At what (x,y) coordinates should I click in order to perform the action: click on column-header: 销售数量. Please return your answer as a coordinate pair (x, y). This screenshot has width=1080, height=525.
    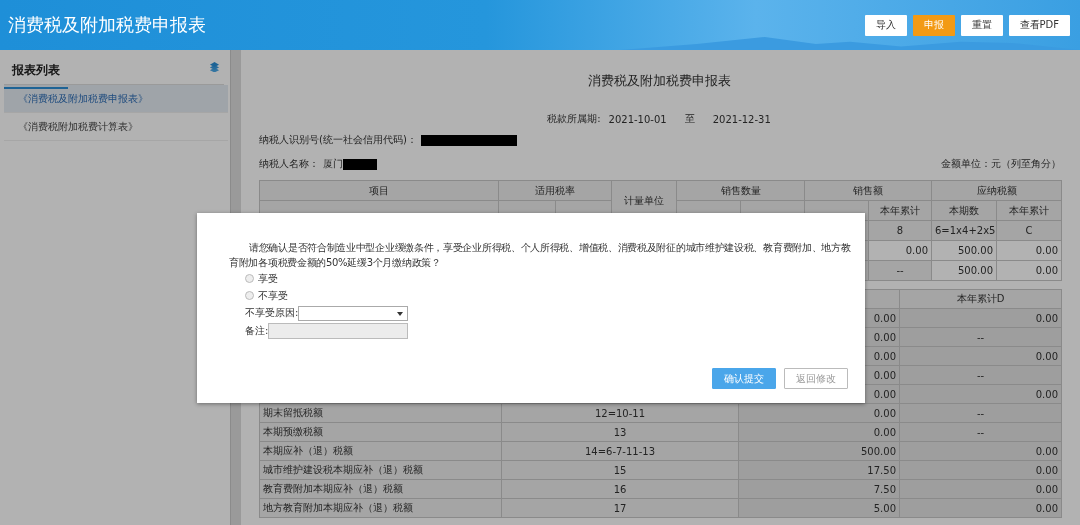
    Looking at the image, I should click on (740, 190).